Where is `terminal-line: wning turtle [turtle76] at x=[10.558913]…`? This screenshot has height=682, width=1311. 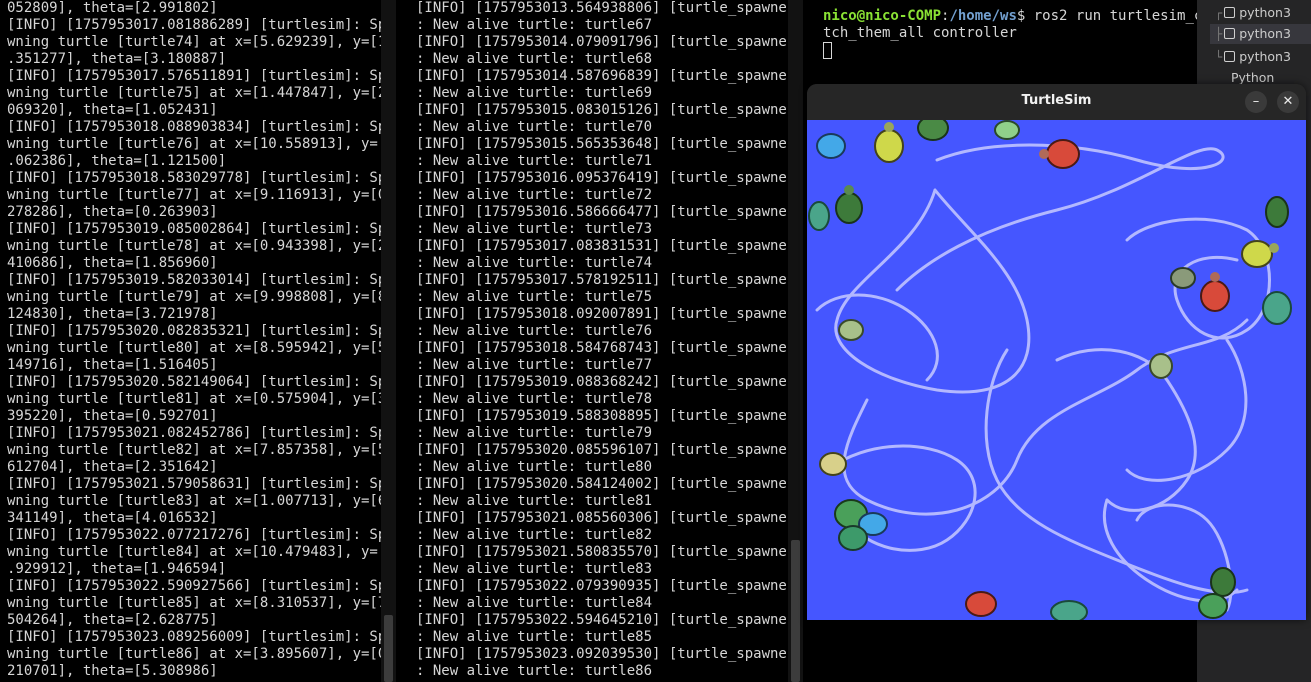
terminal-line: wning turtle [turtle76] at x=[10.558913]… is located at coordinates (194, 144).